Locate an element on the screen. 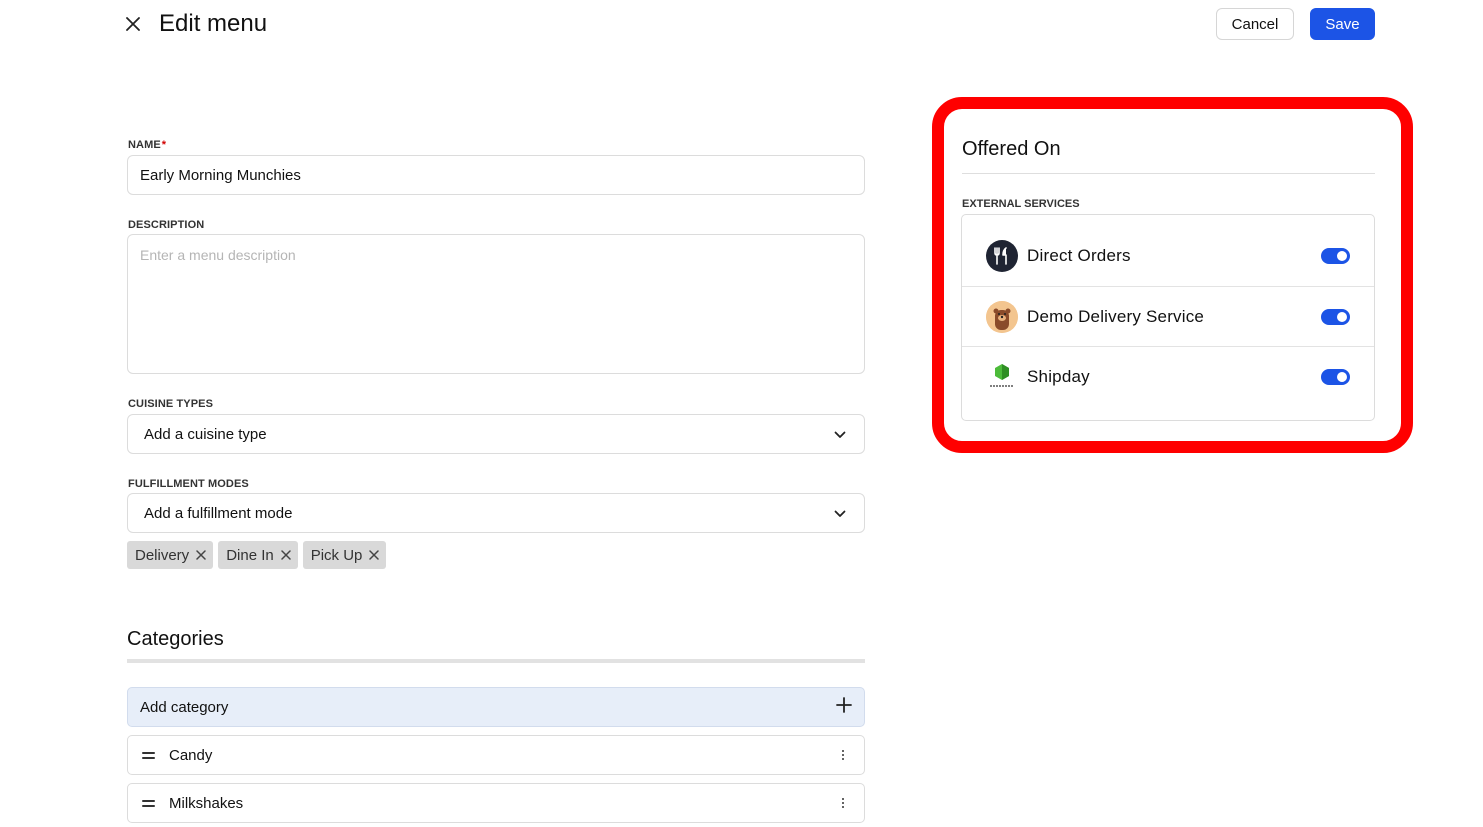 This screenshot has height=827, width=1483. fulfillment-mode-select: Add a fulfillment mode is located at coordinates (496, 513).